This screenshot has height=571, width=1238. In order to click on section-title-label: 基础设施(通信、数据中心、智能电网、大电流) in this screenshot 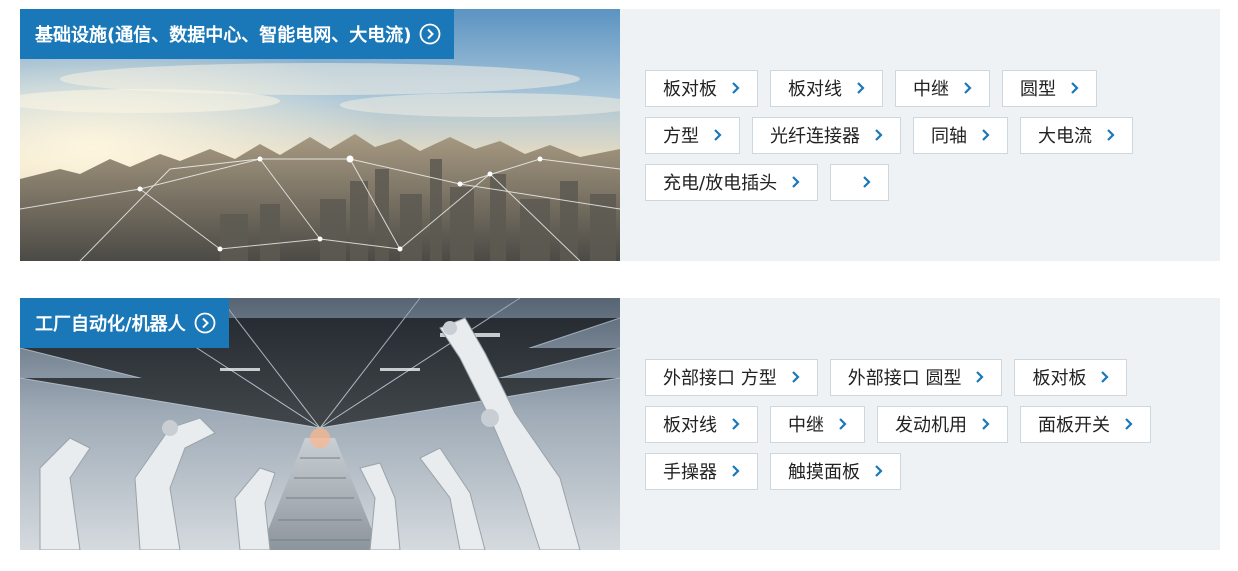, I will do `click(237, 34)`.